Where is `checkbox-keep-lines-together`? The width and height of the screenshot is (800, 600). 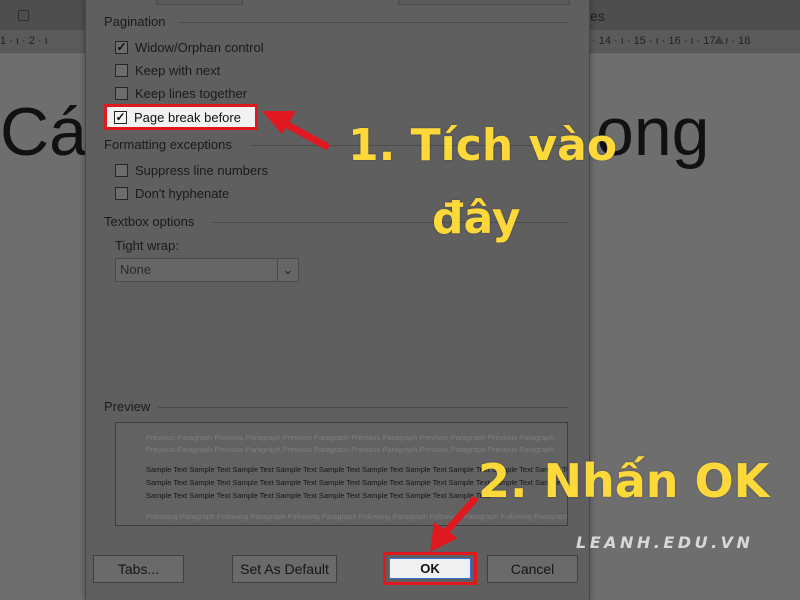 checkbox-keep-lines-together is located at coordinates (121, 93).